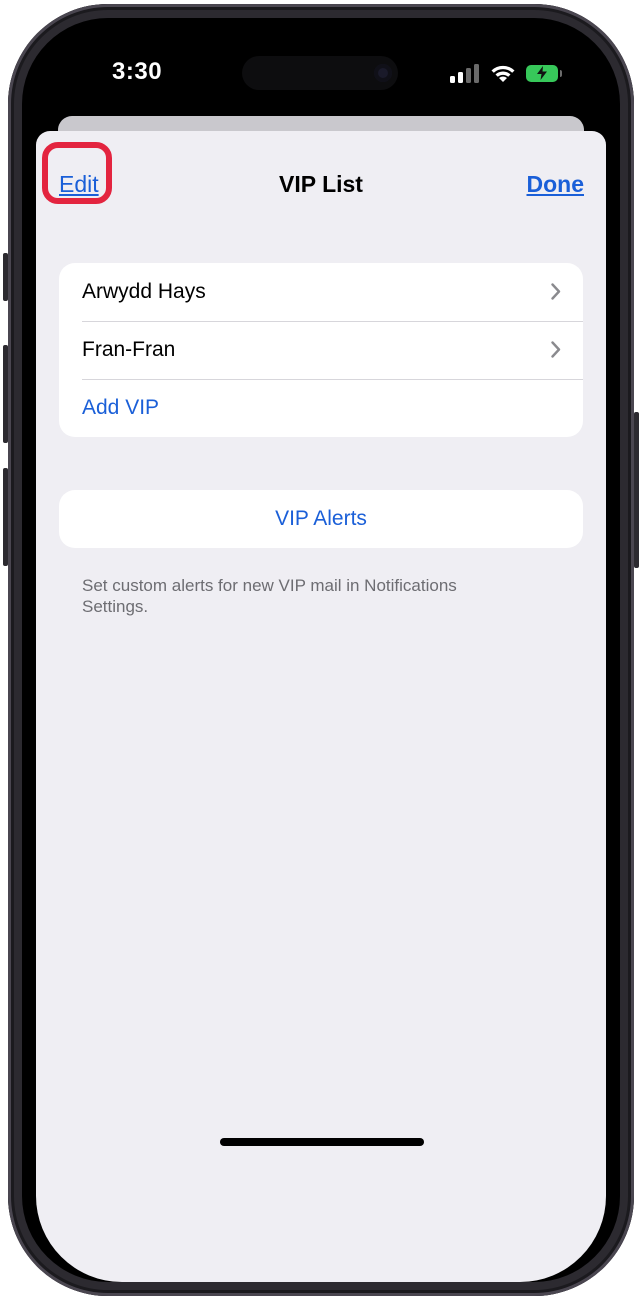 This screenshot has width=642, height=1301. I want to click on volume-down-button, so click(5, 517).